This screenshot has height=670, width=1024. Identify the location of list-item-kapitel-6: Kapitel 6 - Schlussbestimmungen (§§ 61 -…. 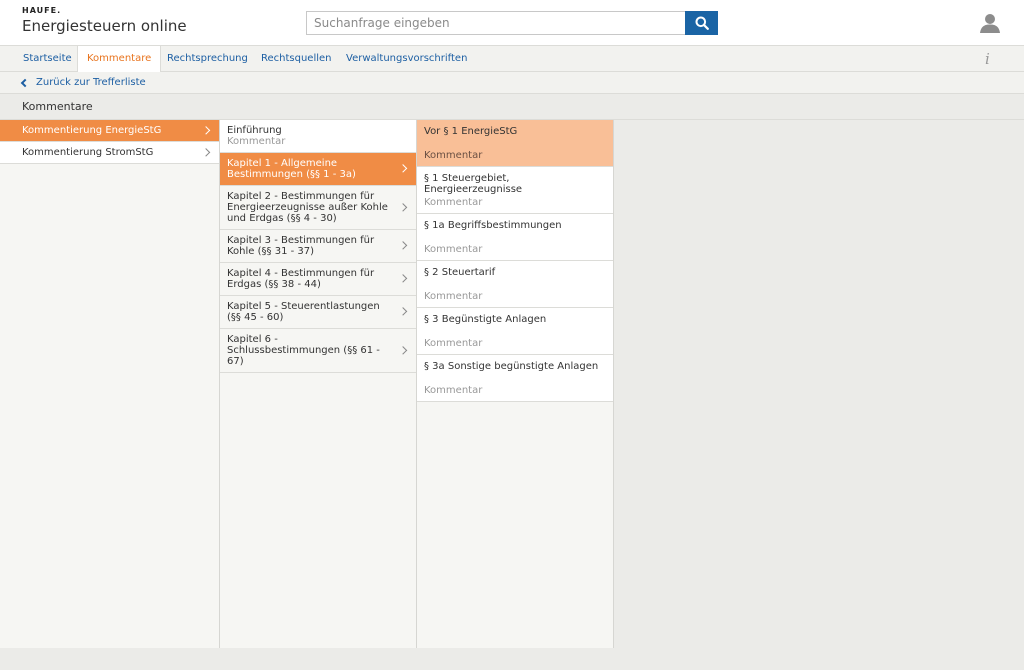
(318, 351).